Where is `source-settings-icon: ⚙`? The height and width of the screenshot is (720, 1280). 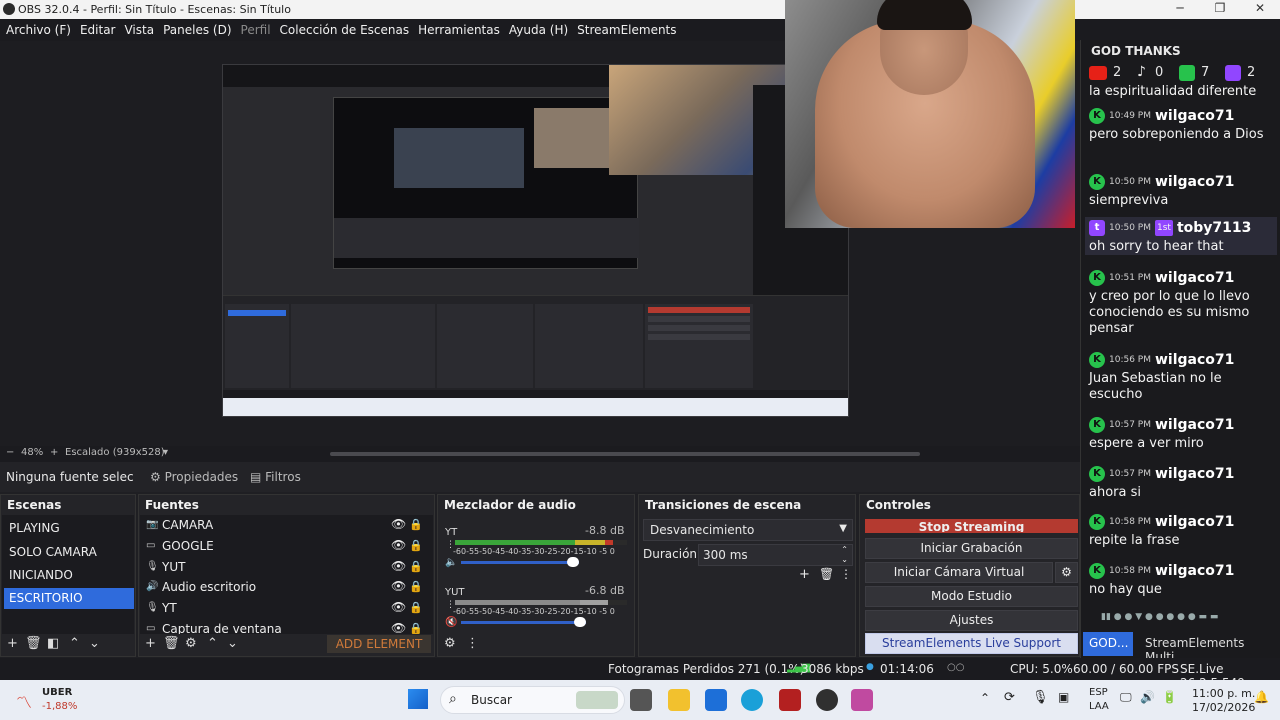 source-settings-icon: ⚙ is located at coordinates (191, 643).